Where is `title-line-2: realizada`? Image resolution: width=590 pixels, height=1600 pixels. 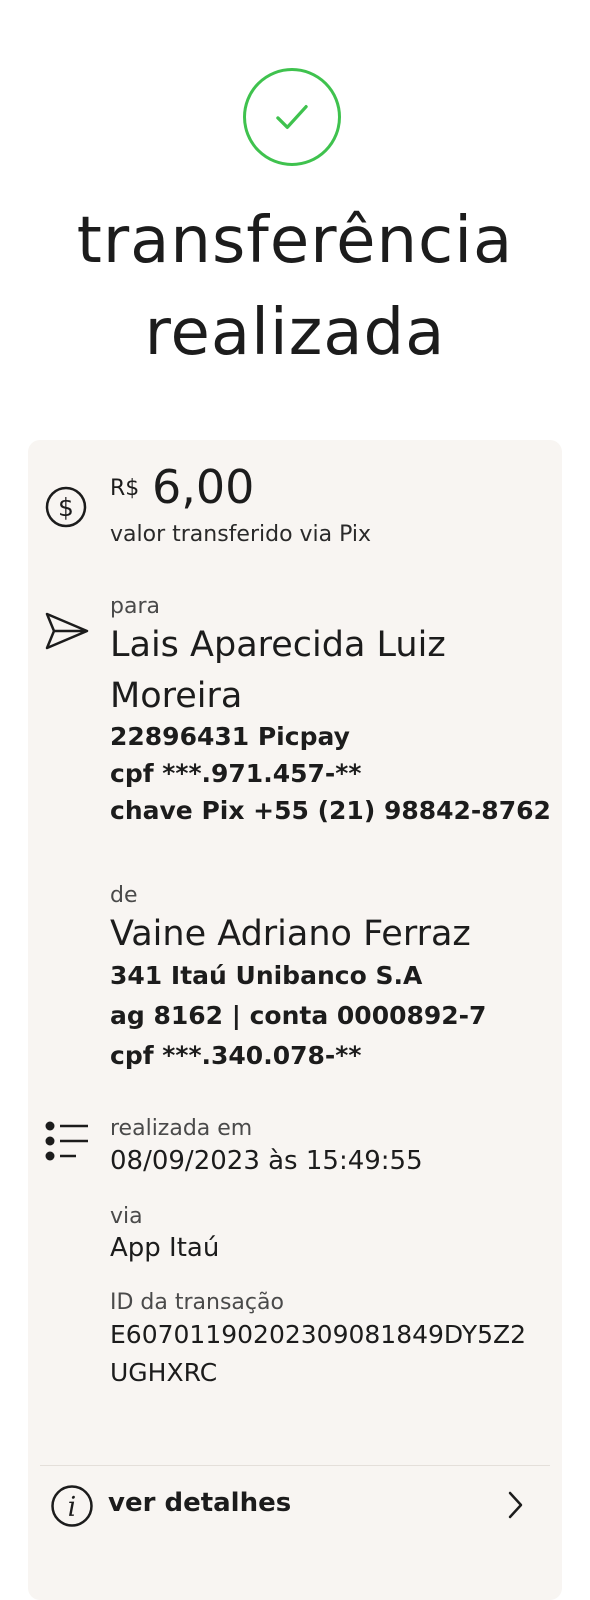
title-line-2: realizada is located at coordinates (295, 333).